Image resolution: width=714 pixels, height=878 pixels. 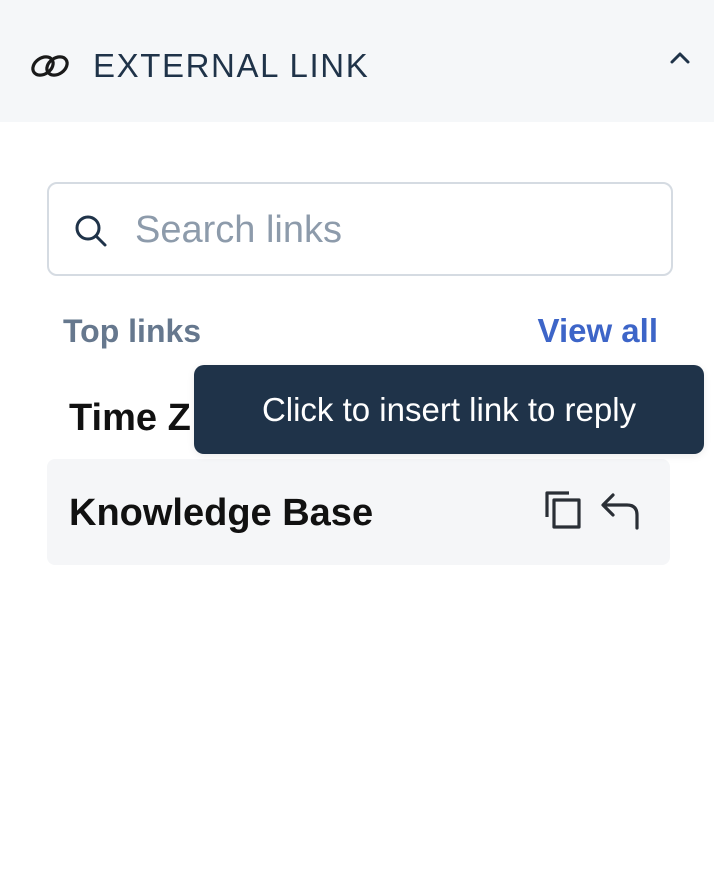 I want to click on panel-title: EXTERNAL LINK, so click(x=231, y=65).